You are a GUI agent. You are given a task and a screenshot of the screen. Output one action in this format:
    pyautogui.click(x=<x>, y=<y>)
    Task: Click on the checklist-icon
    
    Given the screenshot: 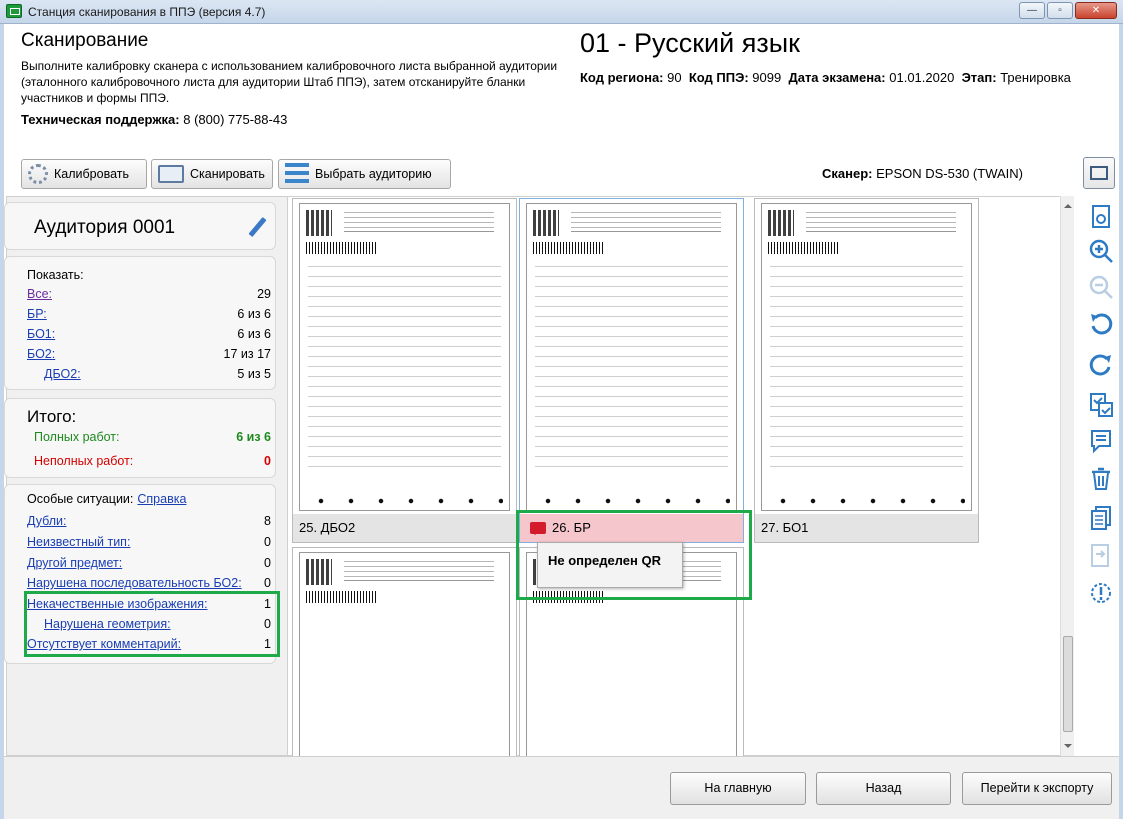 What is the action you would take?
    pyautogui.click(x=1100, y=404)
    